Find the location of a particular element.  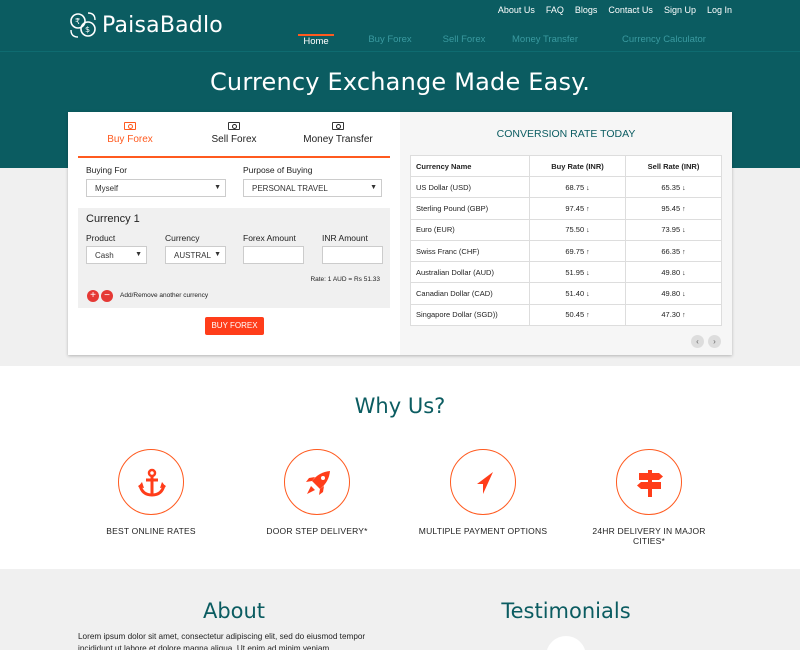

currency-name-cell-value: Canadian Dollar (CAD) is located at coordinates (454, 294).